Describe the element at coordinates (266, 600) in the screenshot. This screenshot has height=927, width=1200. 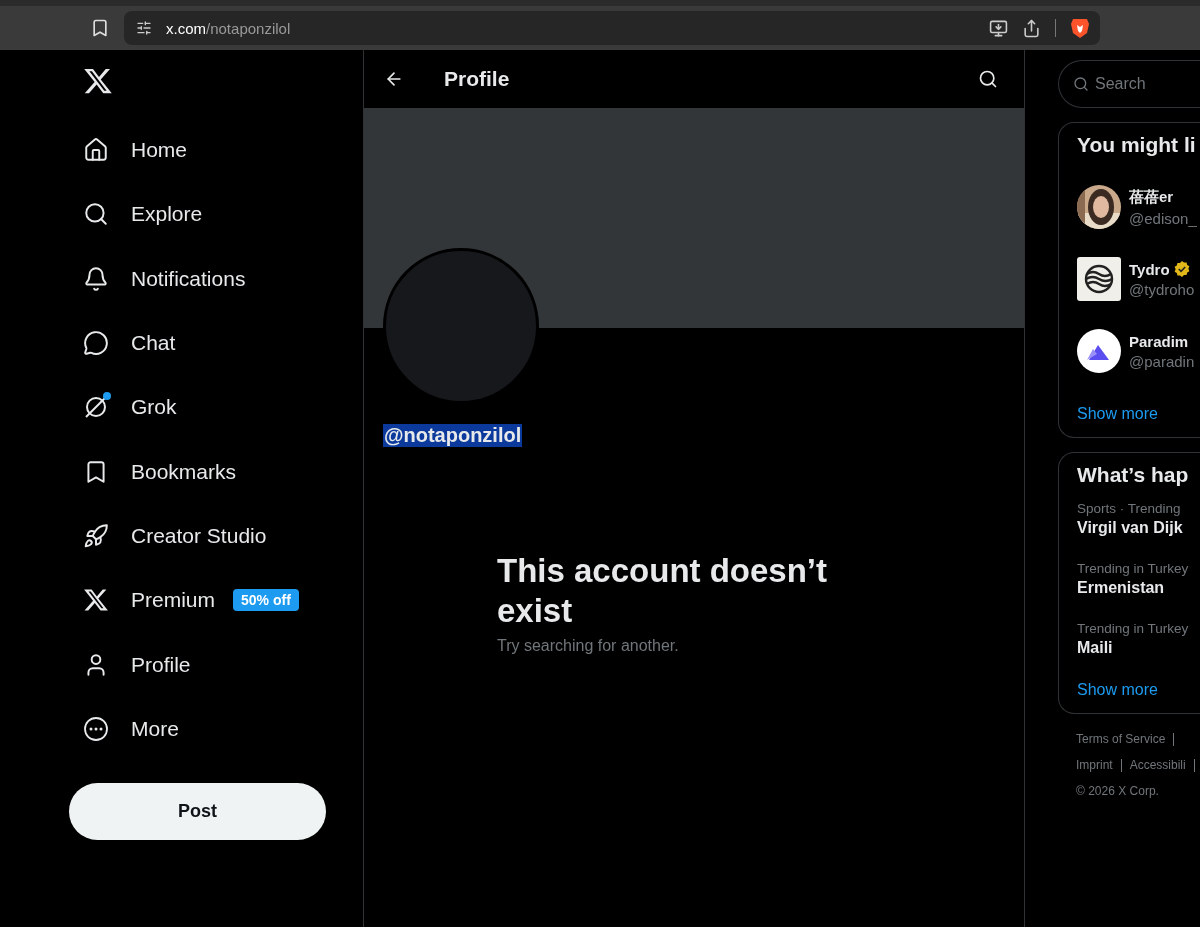
I see `discount-badge: 50% off` at that location.